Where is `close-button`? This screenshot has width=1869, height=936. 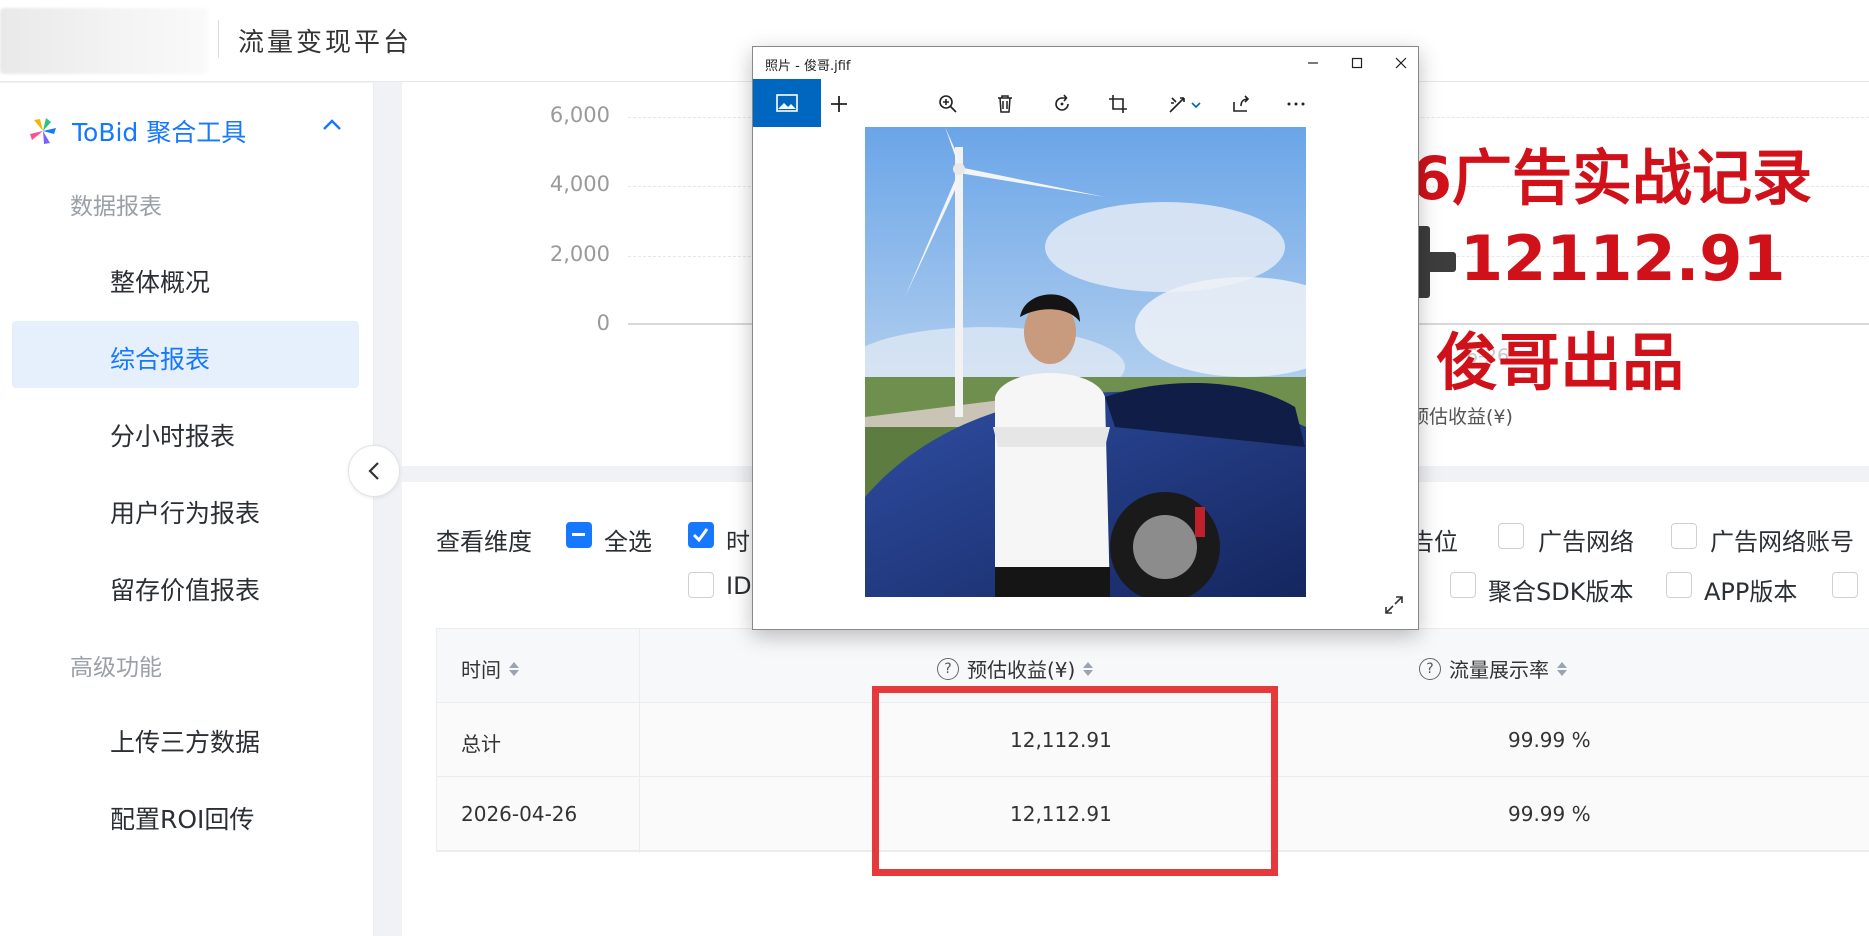
close-button is located at coordinates (1401, 63).